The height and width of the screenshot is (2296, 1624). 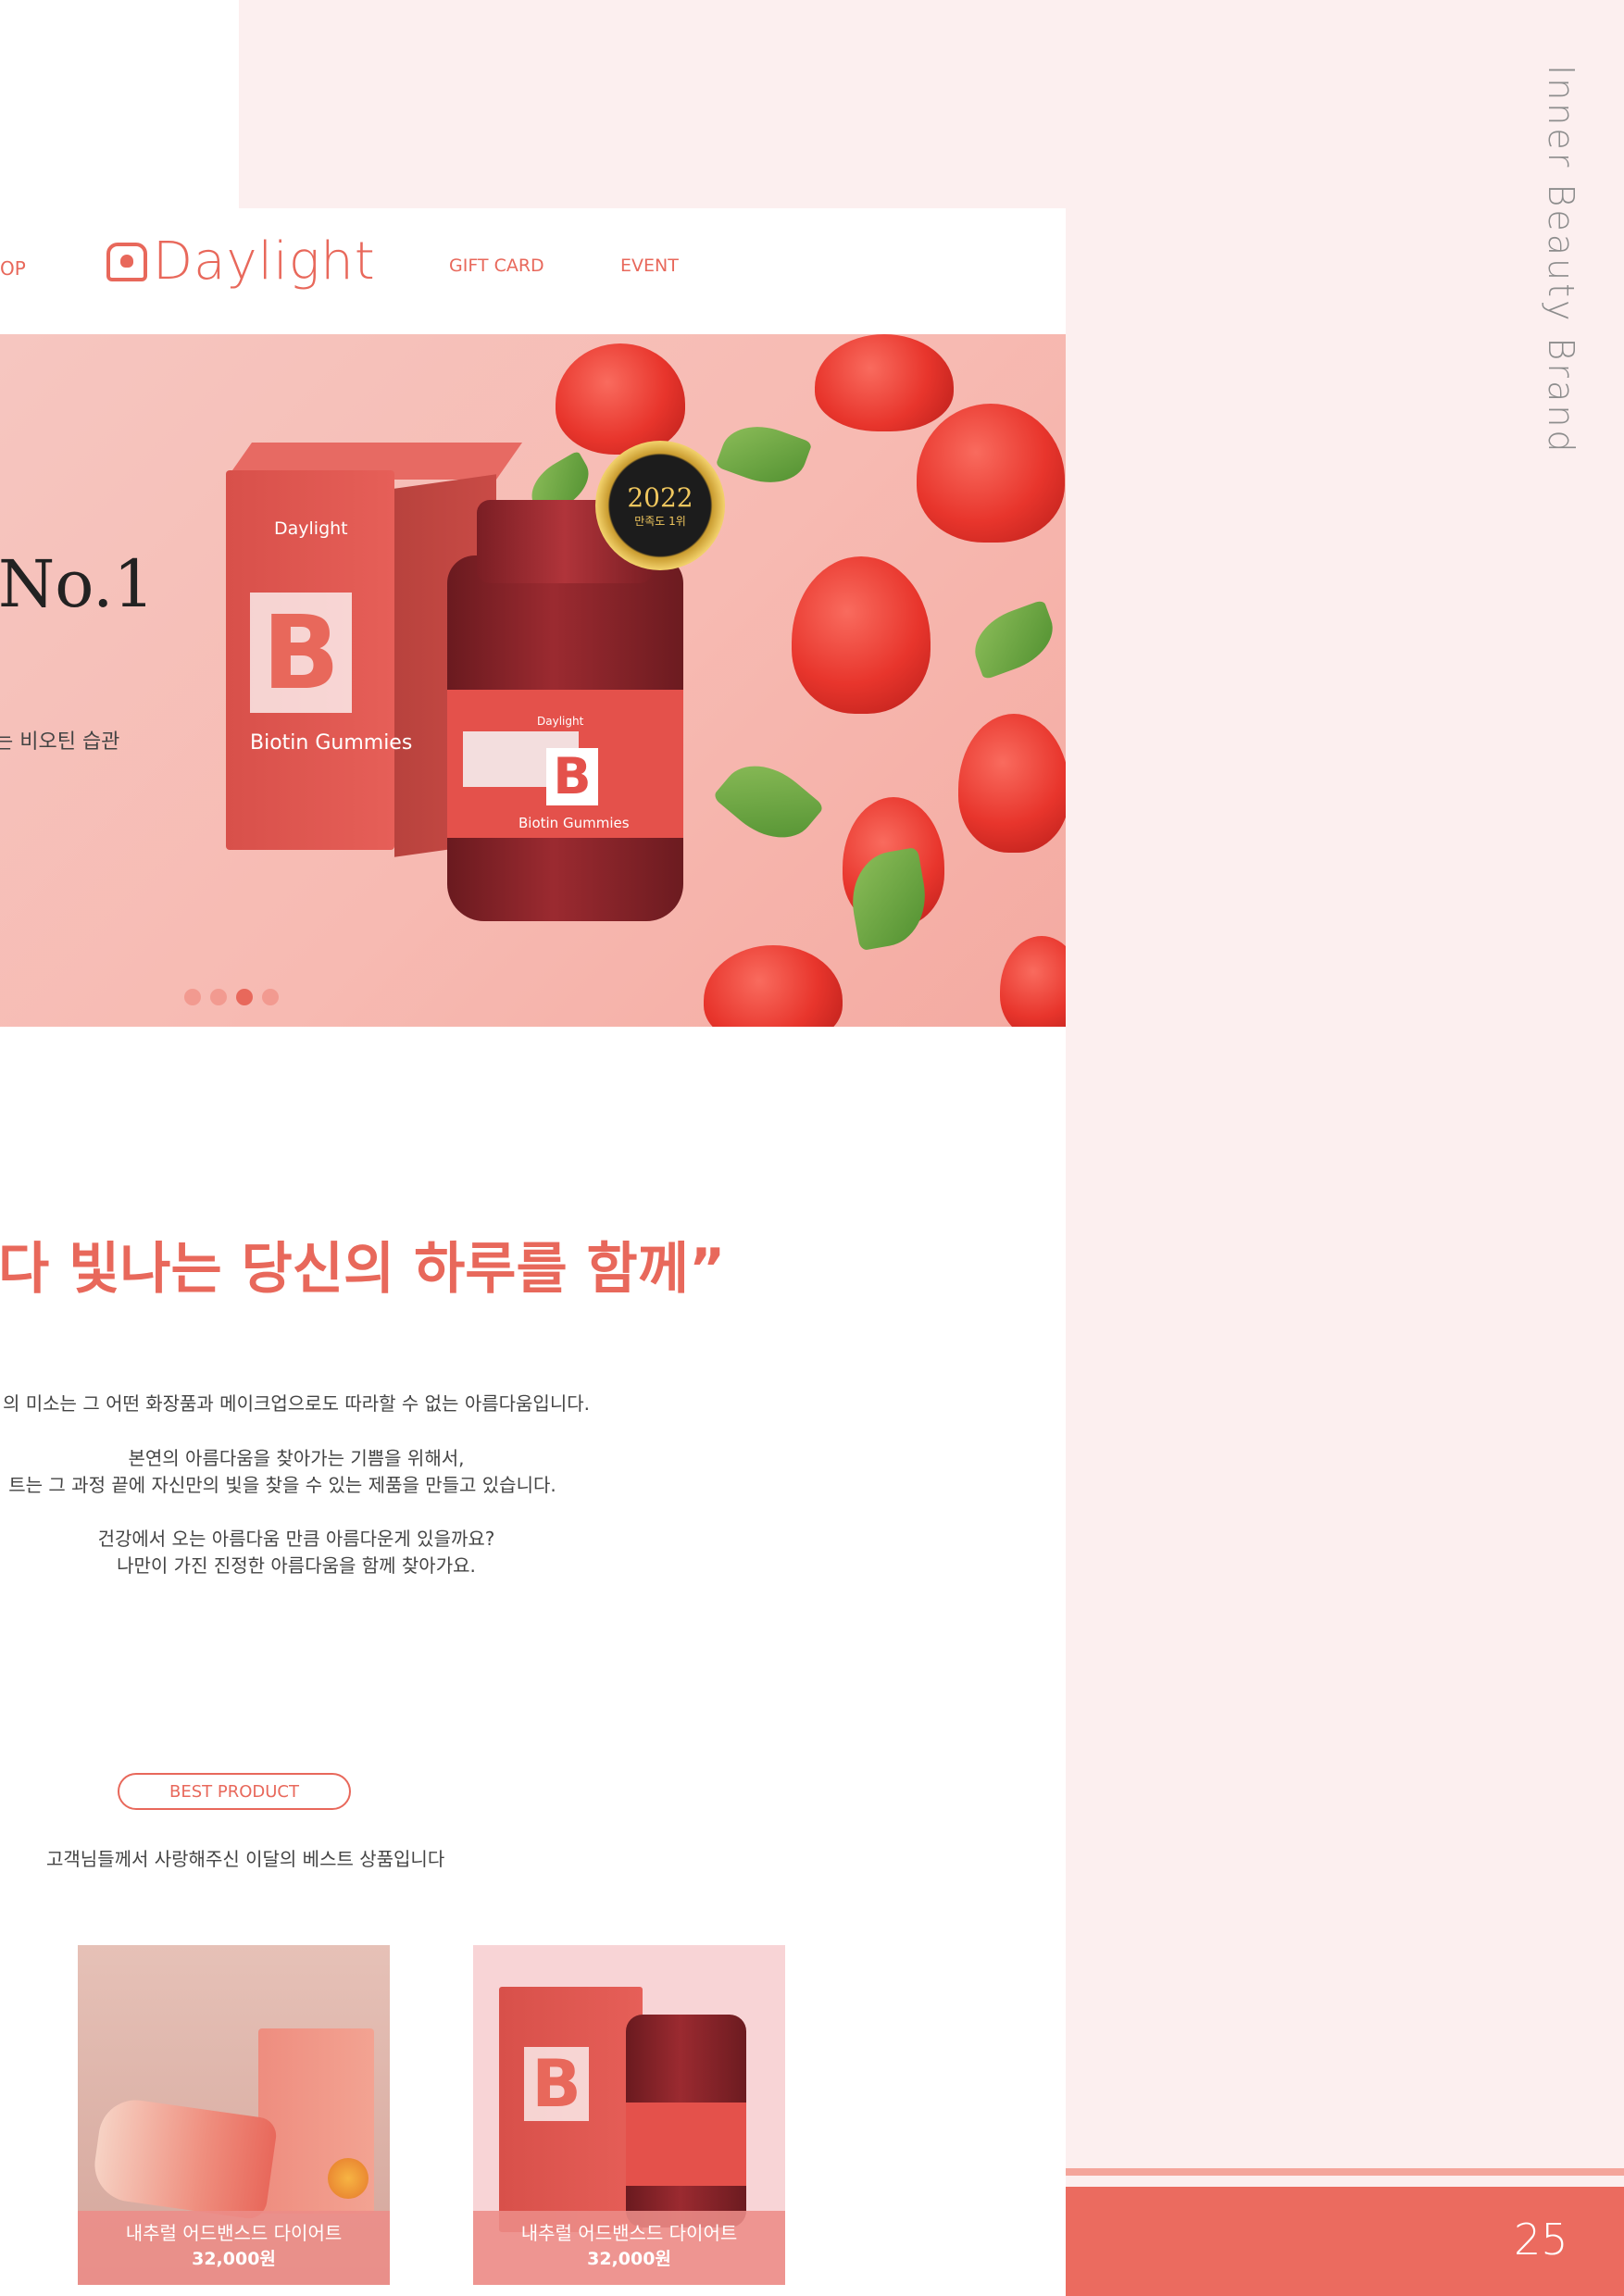 I want to click on body-text-line: 나만이 가진 진정한 아름다움을 함께 찾아가요., so click(x=296, y=1565).